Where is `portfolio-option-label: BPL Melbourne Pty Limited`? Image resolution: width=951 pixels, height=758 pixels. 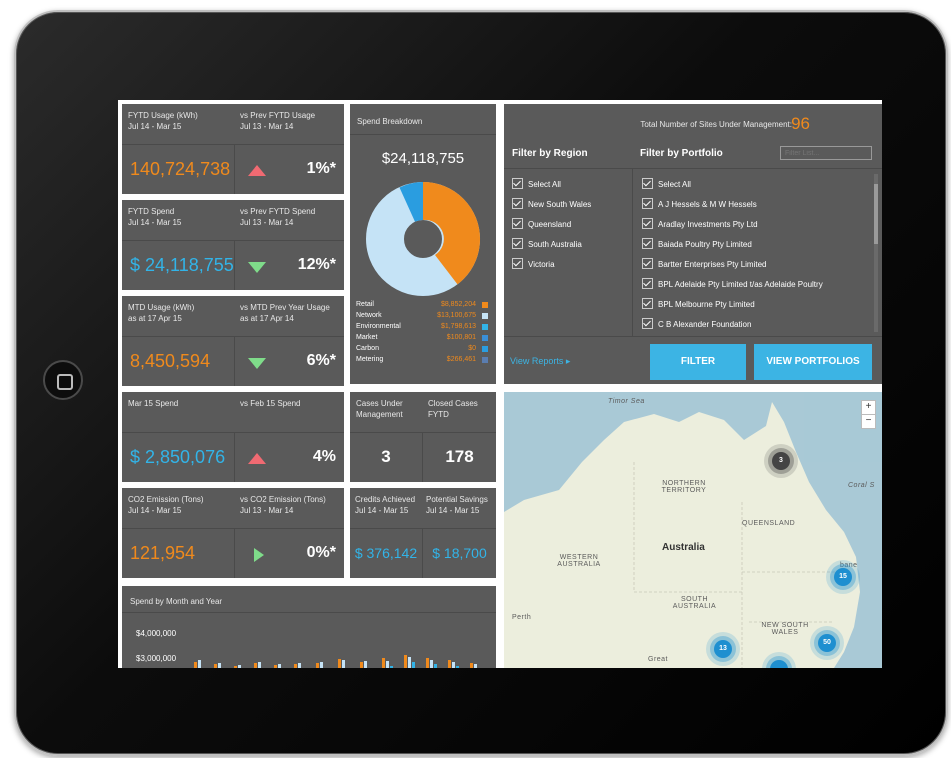
portfolio-option-label: BPL Melbourne Pty Limited is located at coordinates (706, 304).